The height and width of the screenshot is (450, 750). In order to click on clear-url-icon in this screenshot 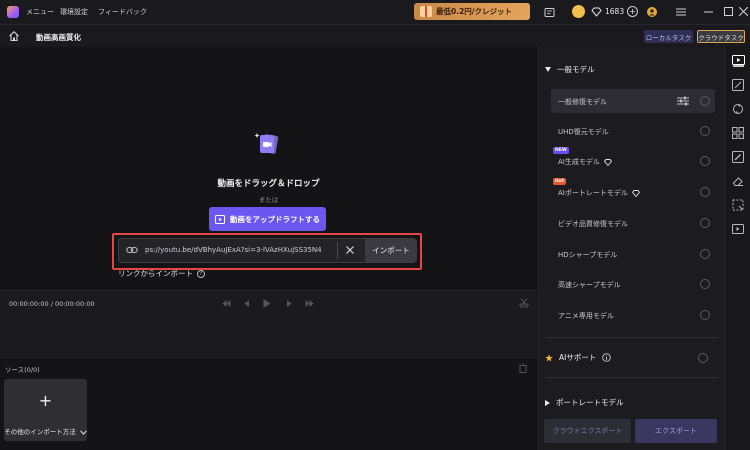, I will do `click(350, 250)`.